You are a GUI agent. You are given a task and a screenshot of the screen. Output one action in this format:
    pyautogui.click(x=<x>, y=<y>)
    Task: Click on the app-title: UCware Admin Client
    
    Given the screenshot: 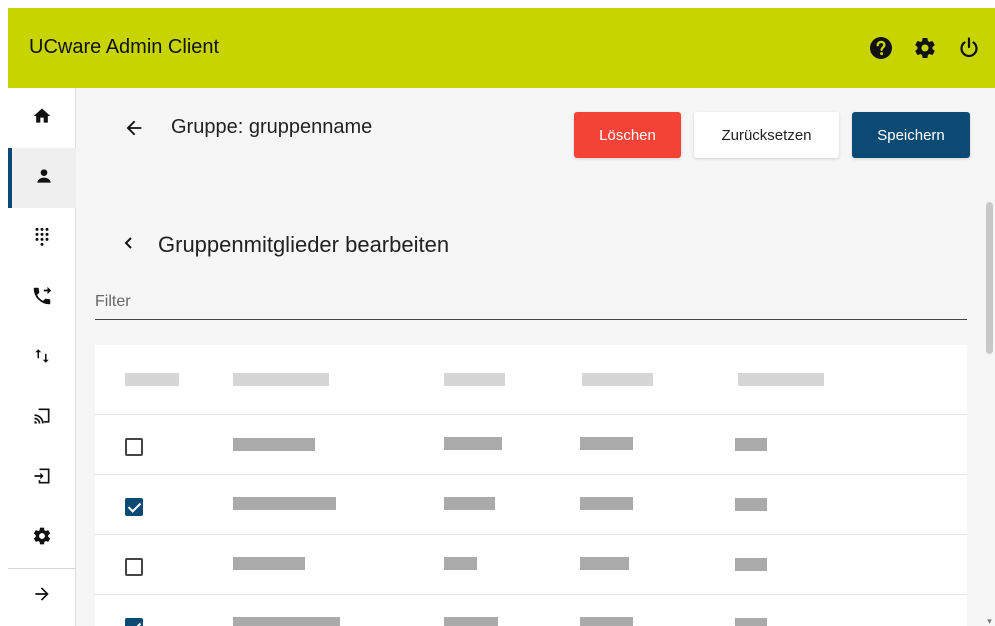 What is the action you would take?
    pyautogui.click(x=124, y=47)
    